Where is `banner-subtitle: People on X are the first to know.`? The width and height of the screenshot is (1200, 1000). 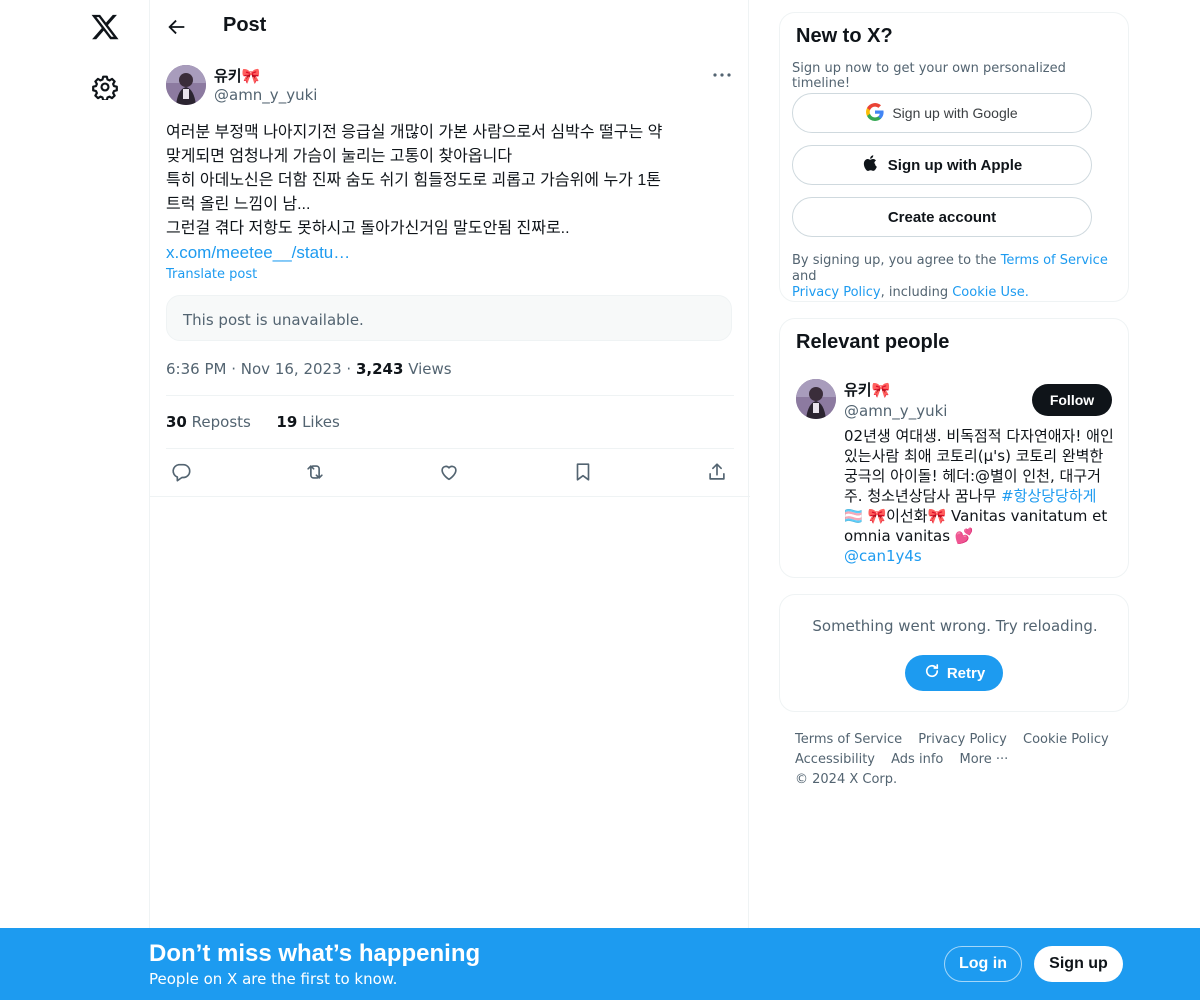 banner-subtitle: People on X are the first to know. is located at coordinates (273, 979).